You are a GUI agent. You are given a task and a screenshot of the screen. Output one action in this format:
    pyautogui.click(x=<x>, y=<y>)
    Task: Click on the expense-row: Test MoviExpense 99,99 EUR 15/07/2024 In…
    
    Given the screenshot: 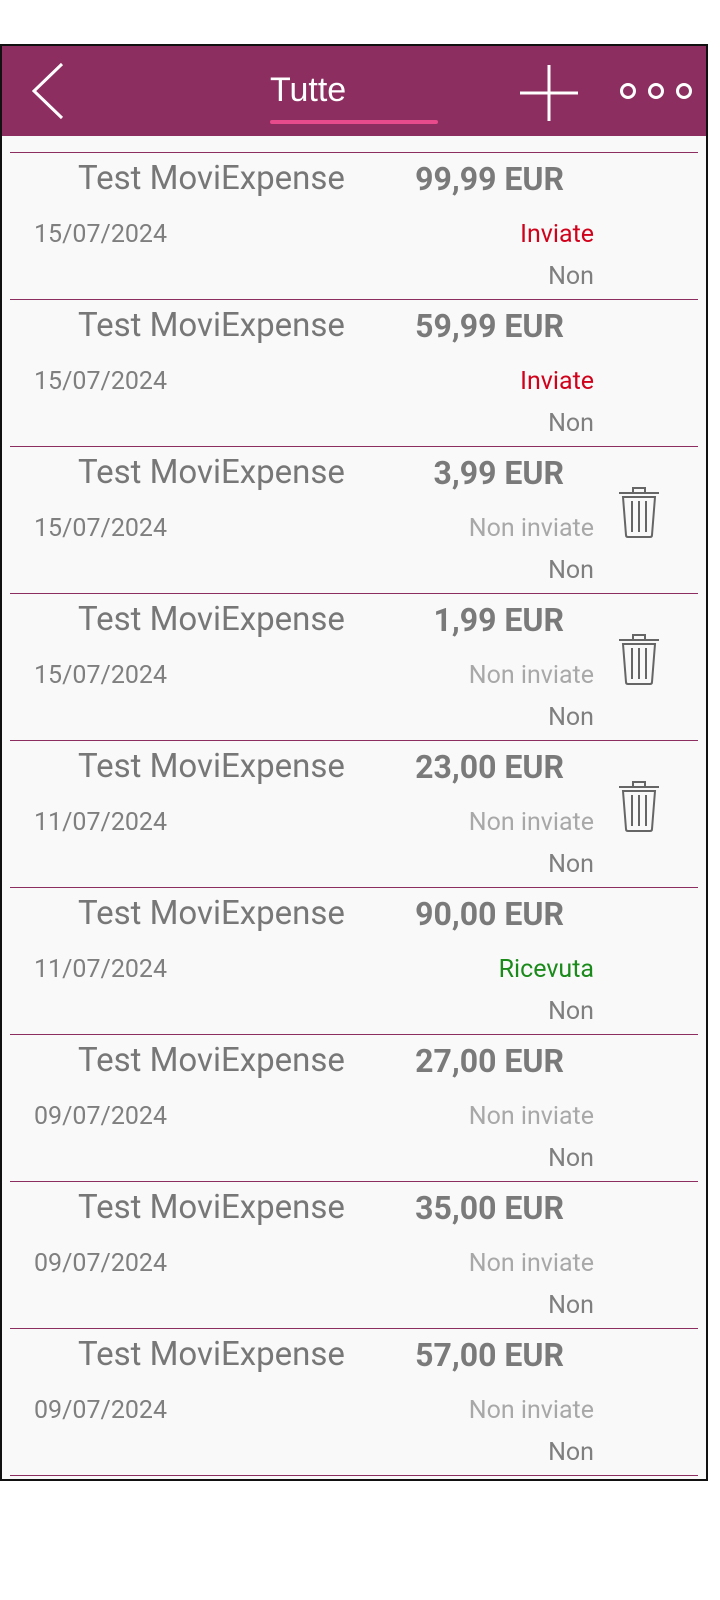 What is the action you would take?
    pyautogui.click(x=354, y=226)
    